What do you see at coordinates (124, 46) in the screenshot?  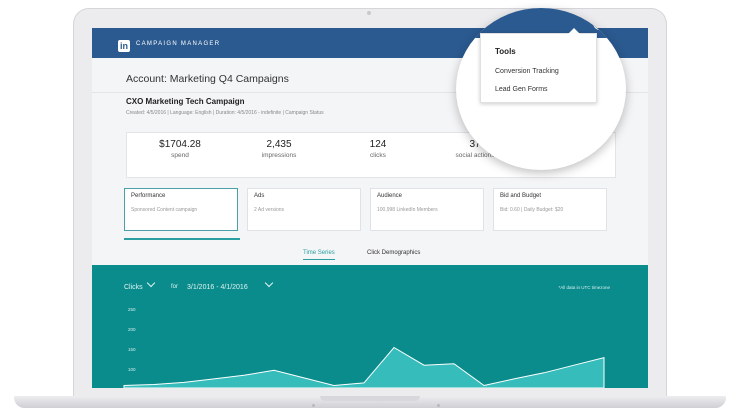 I see `linkedin-logo-icon: in` at bounding box center [124, 46].